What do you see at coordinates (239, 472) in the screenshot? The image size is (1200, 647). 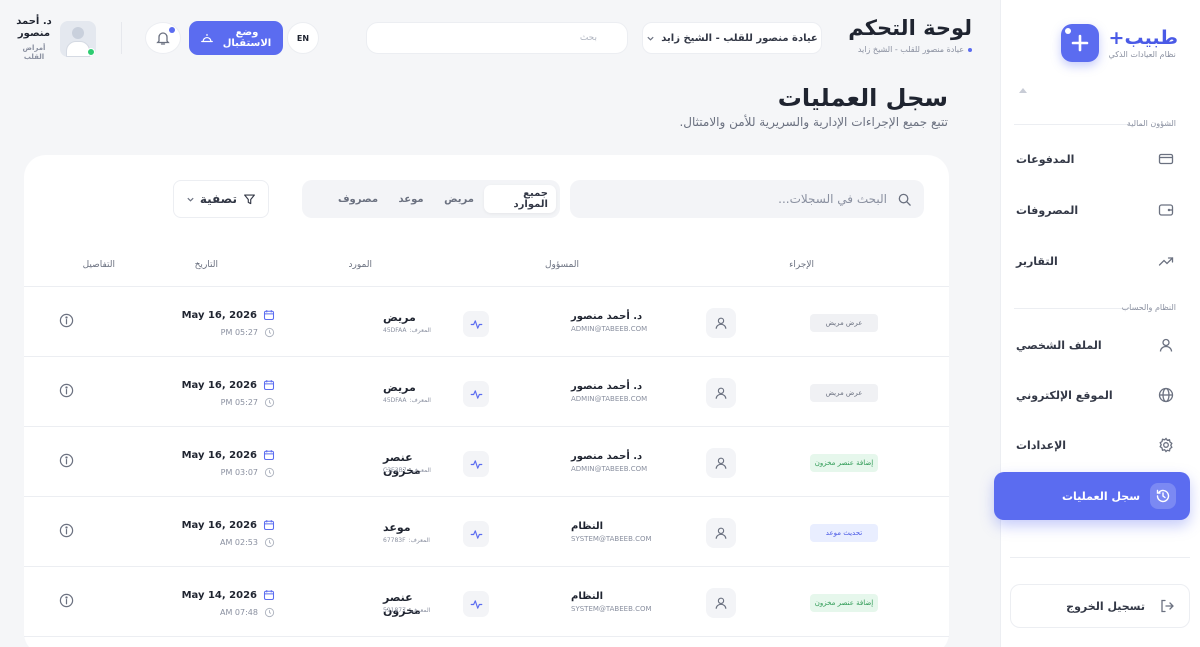 I see `time-value: PM 03:07` at bounding box center [239, 472].